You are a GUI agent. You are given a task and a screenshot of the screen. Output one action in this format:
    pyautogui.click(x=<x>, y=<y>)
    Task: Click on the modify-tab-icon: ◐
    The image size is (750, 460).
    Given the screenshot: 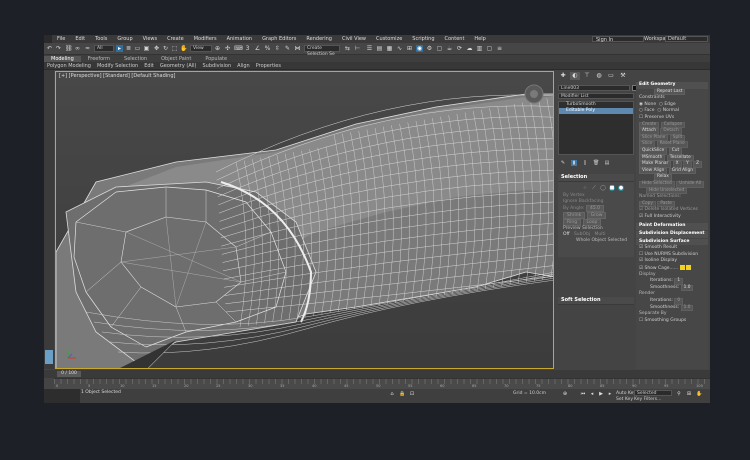 What is the action you would take?
    pyautogui.click(x=575, y=76)
    